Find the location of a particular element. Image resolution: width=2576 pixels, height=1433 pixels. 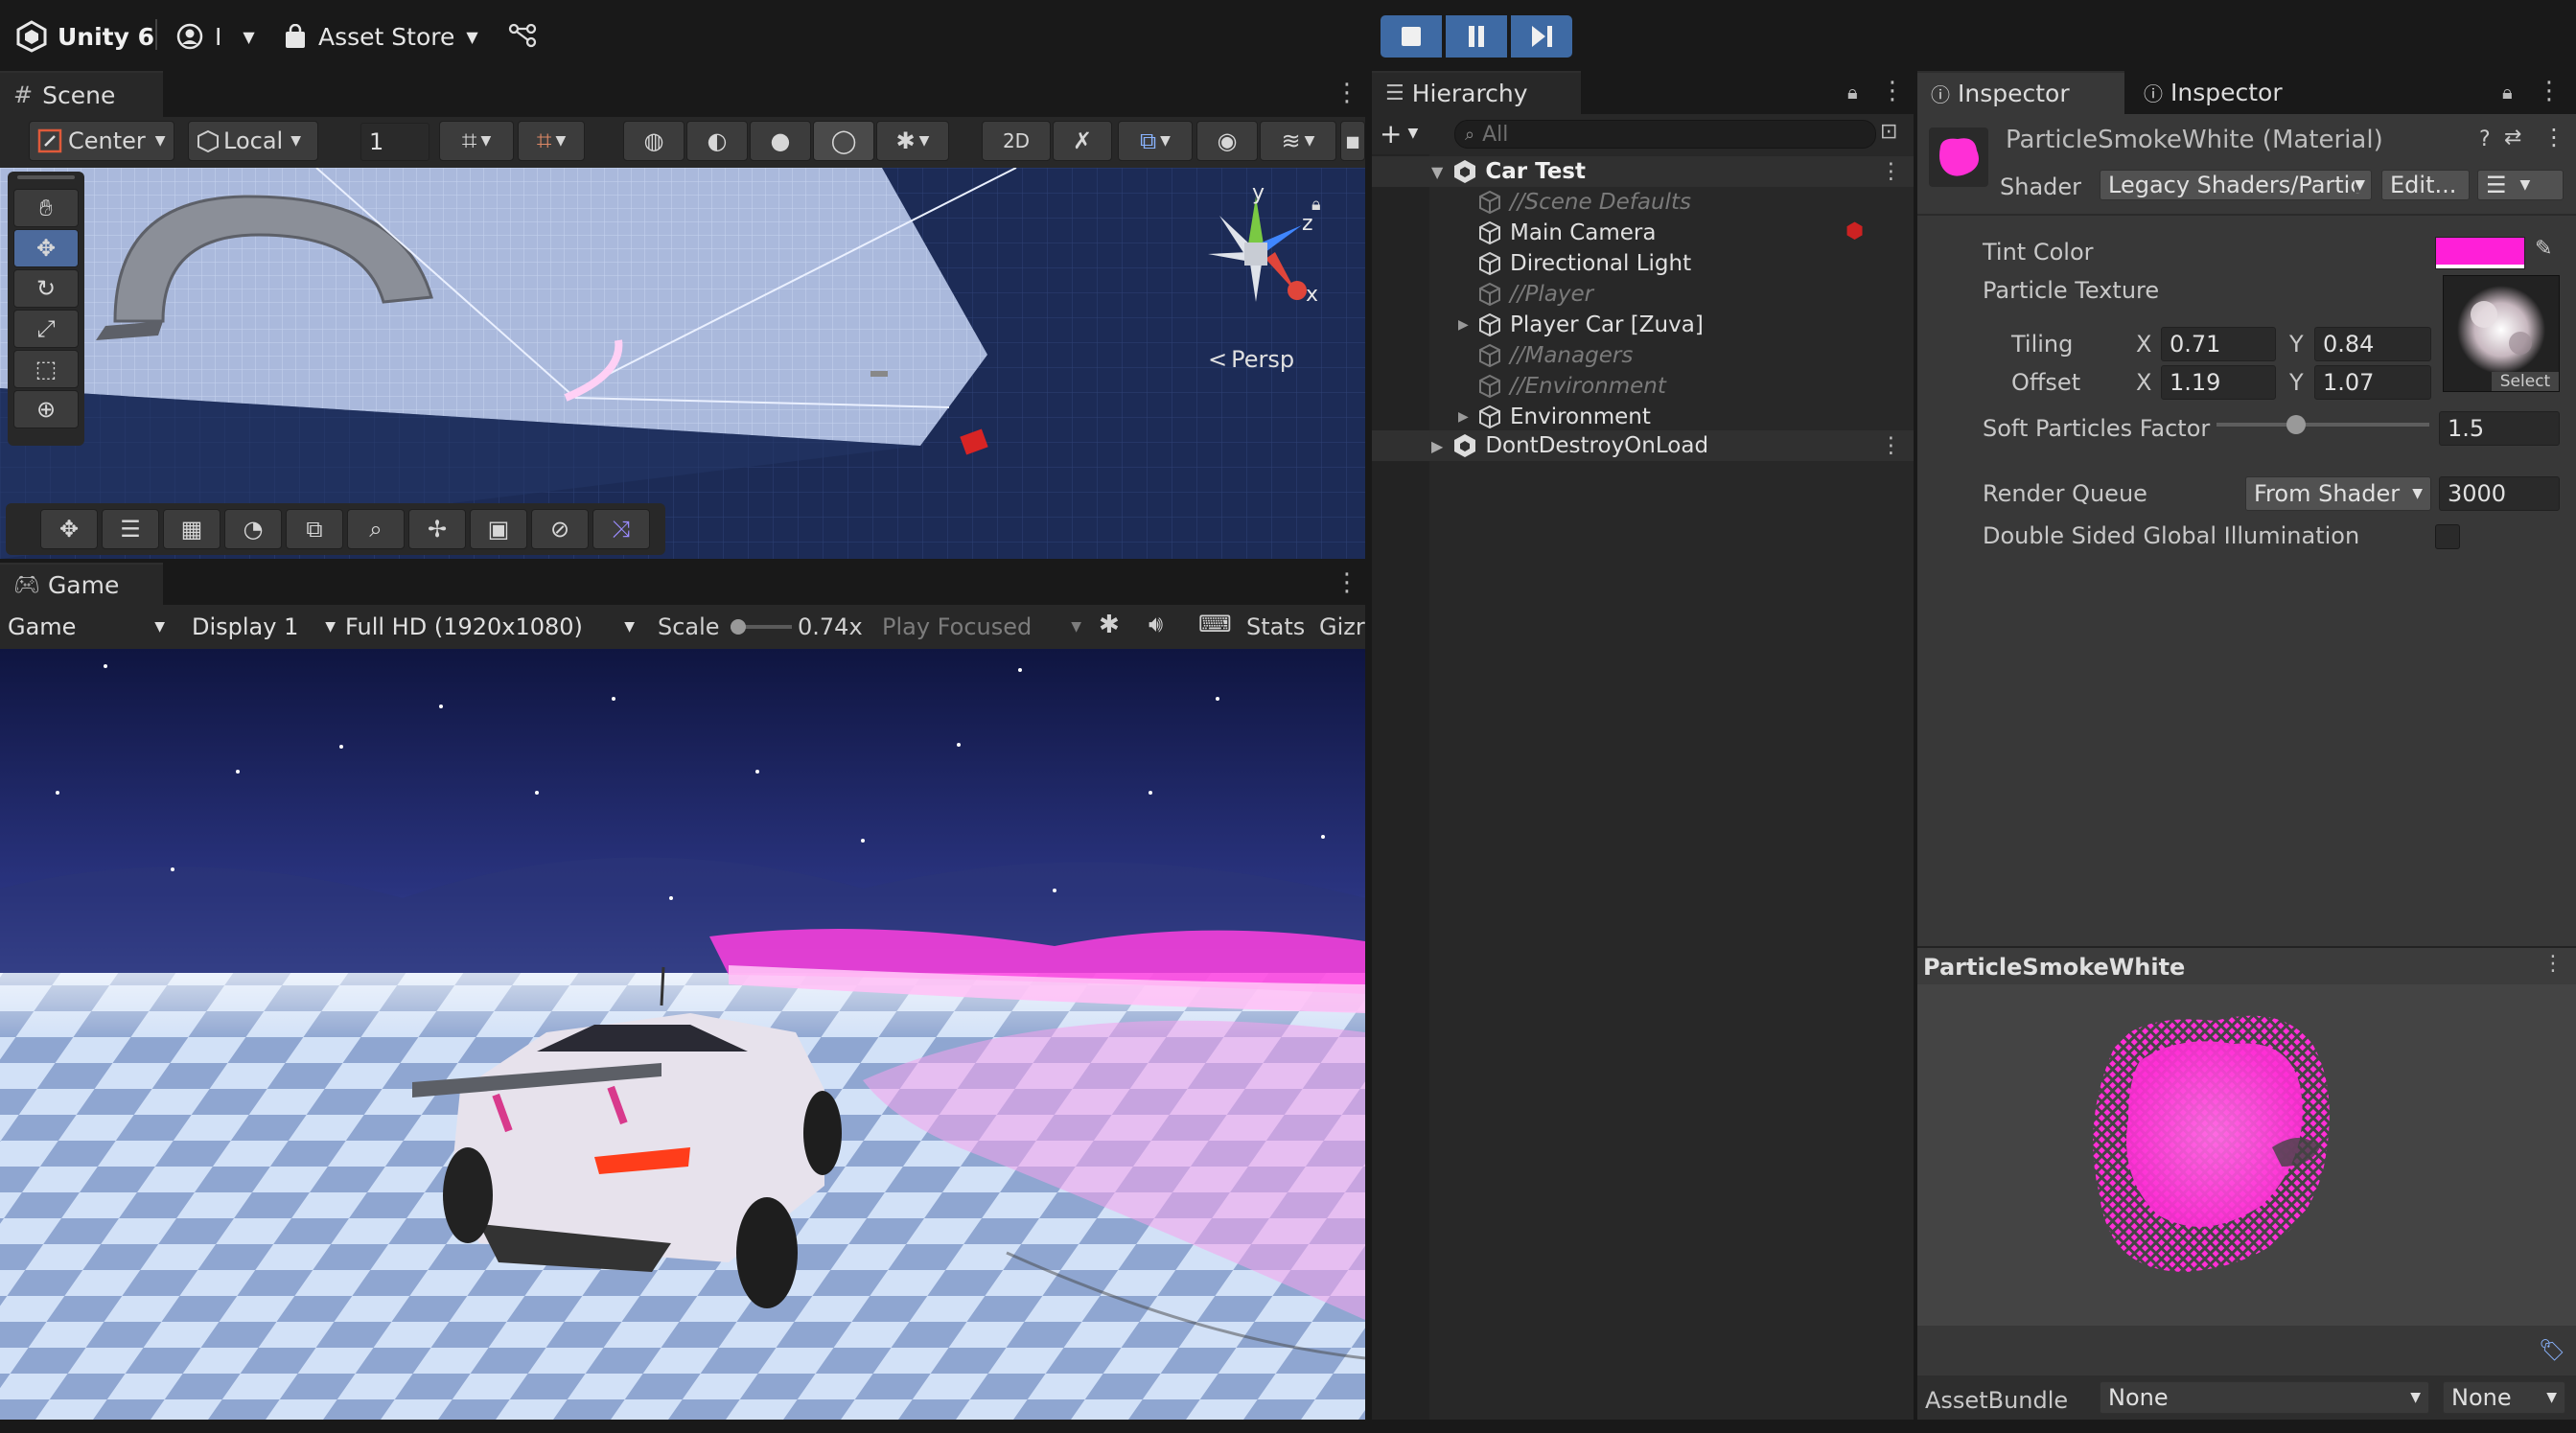

overlay-pivot-button: ✢ is located at coordinates (437, 529).